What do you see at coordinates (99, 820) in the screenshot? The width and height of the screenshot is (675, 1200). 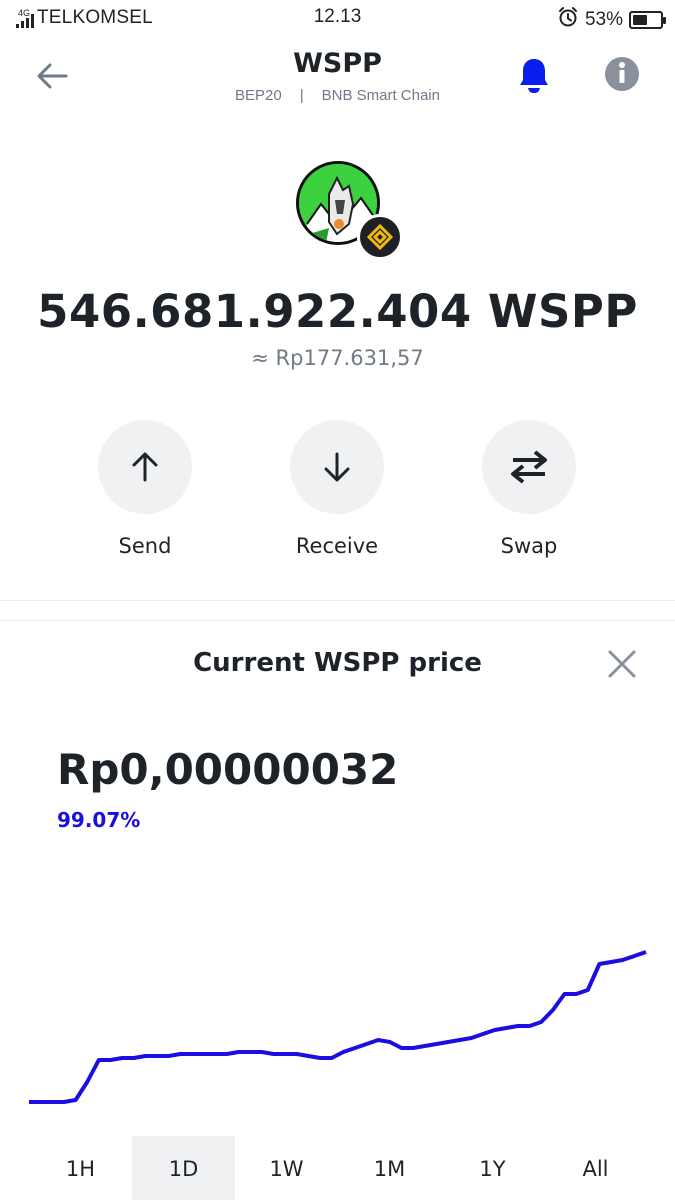 I see `price-change: 99.07%` at bounding box center [99, 820].